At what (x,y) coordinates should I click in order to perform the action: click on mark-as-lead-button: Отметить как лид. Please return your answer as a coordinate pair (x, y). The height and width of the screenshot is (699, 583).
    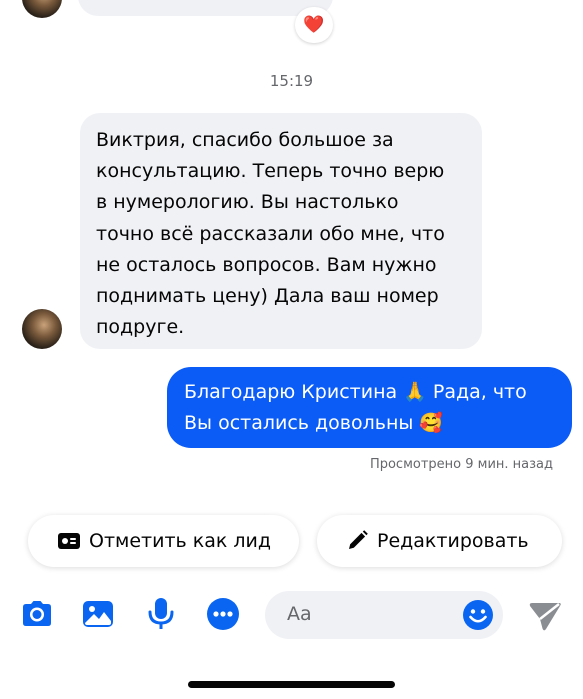
    Looking at the image, I should click on (163, 541).